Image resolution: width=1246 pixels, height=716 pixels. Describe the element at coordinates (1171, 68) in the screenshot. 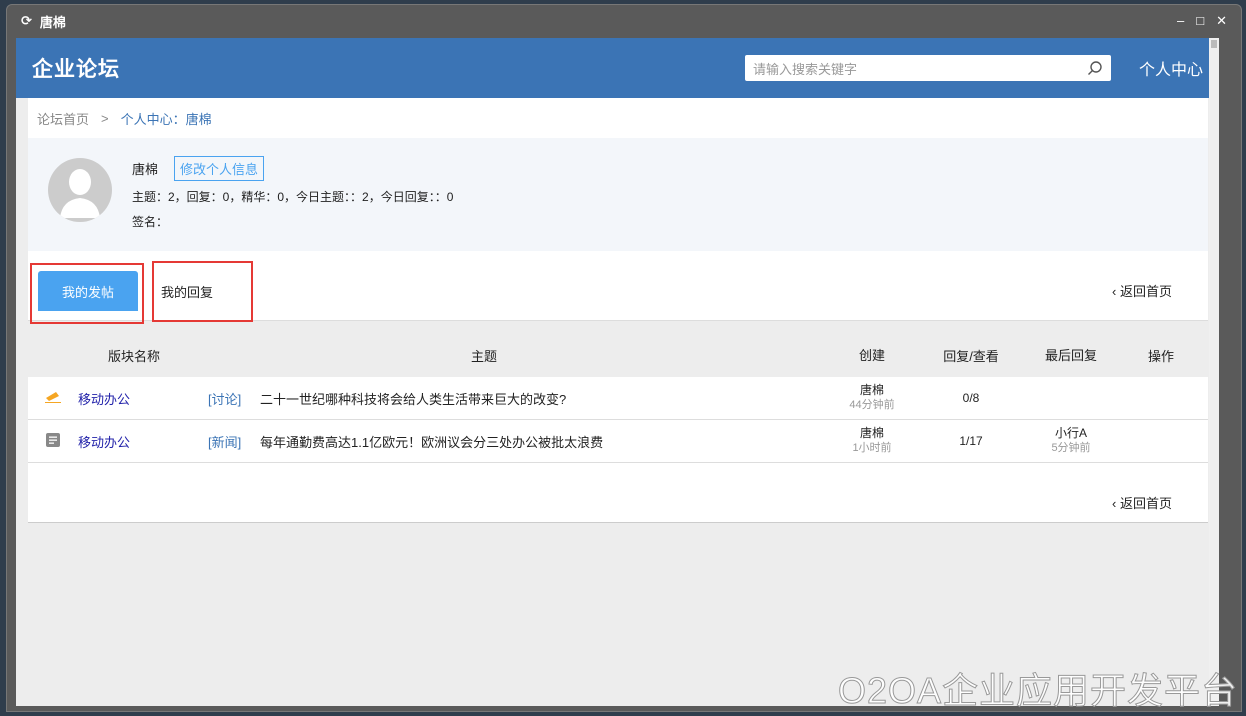

I see `personal-center-link: 个人中心` at that location.